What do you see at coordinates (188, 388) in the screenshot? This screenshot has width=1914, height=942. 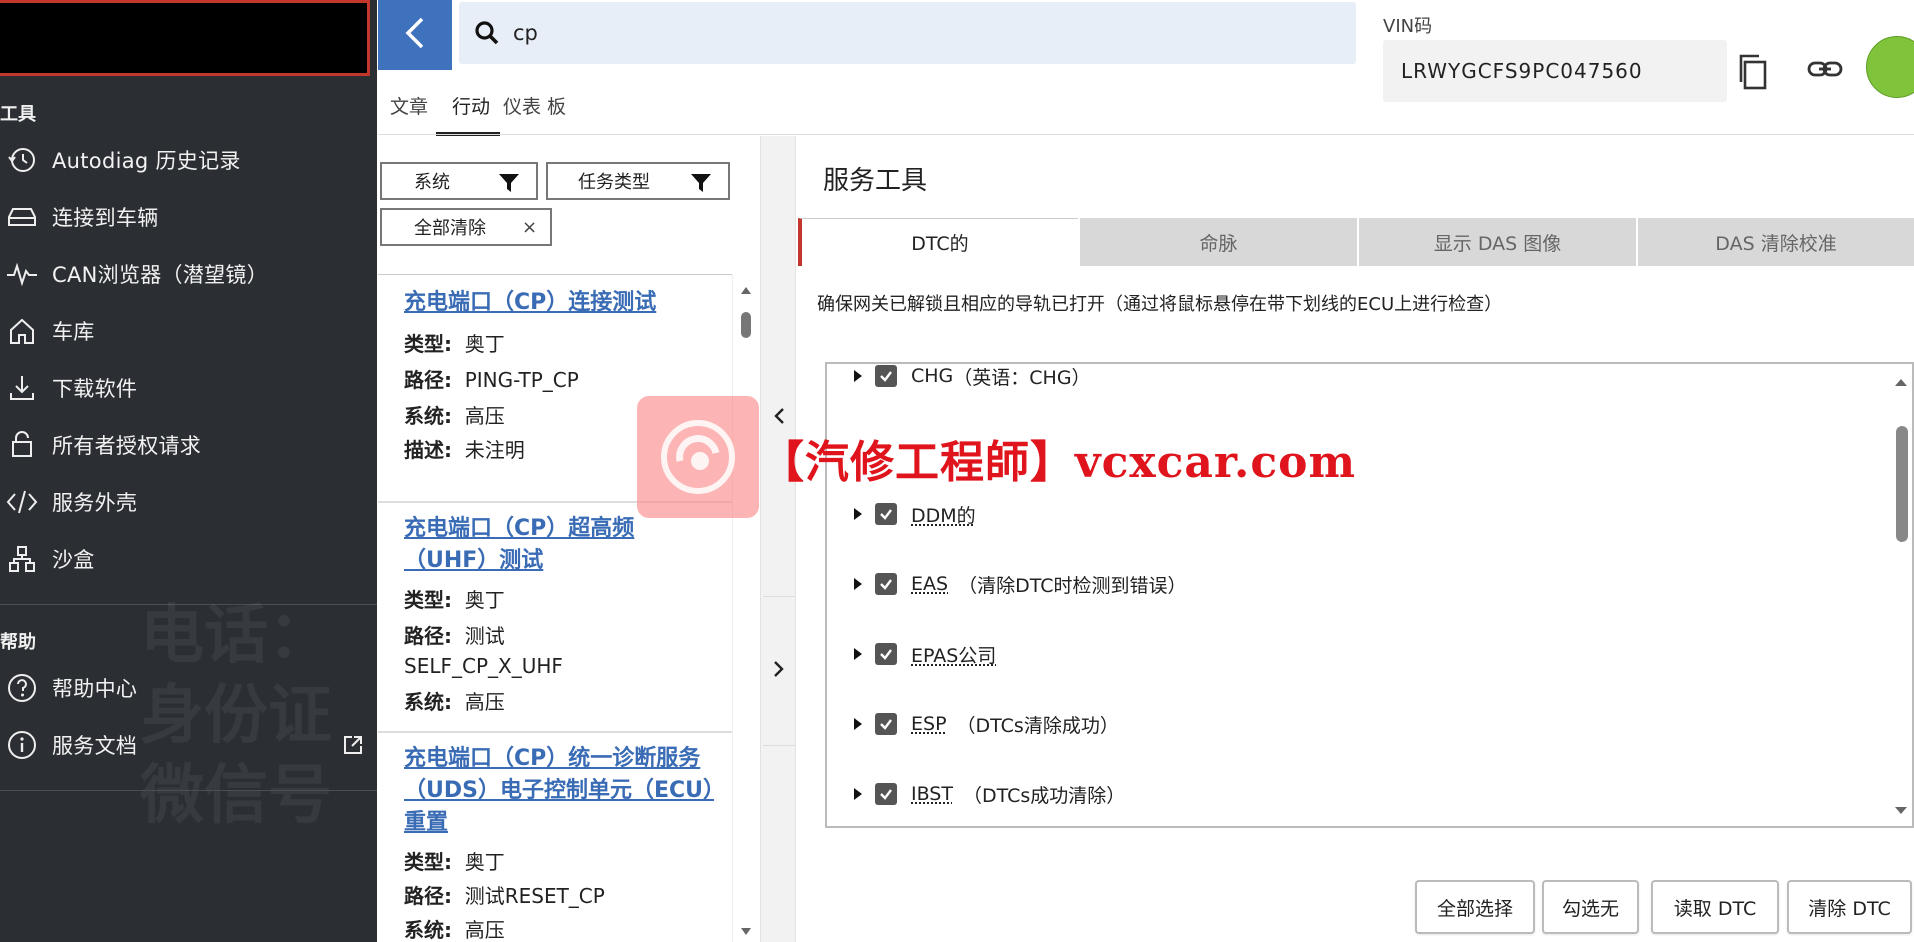 I see `sidebar-item-download-software: 下载软件` at bounding box center [188, 388].